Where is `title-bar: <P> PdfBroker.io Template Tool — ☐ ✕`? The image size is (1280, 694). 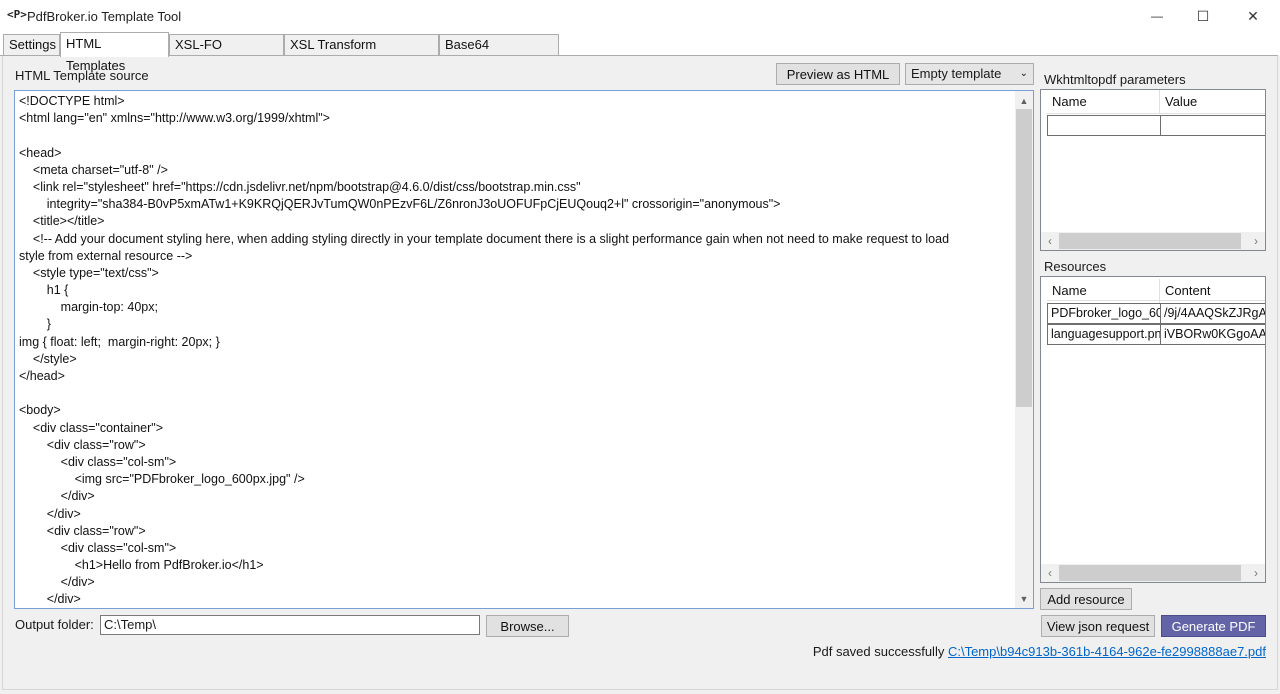
title-bar: <P> PdfBroker.io Template Tool — ☐ ✕ is located at coordinates (640, 16).